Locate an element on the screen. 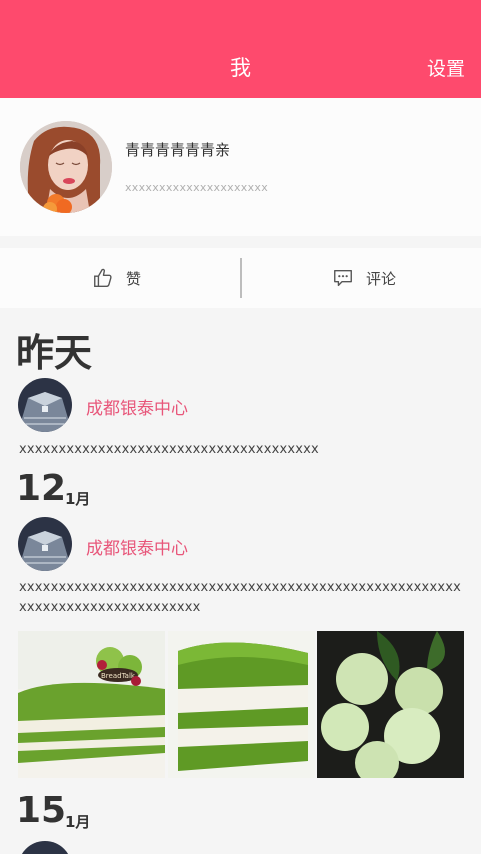 The width and height of the screenshot is (481, 854). action-bar: 赞 评论 is located at coordinates (240, 278).